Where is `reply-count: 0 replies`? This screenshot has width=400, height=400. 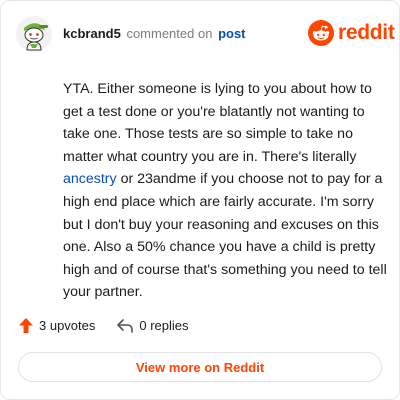 reply-count: 0 replies is located at coordinates (164, 325).